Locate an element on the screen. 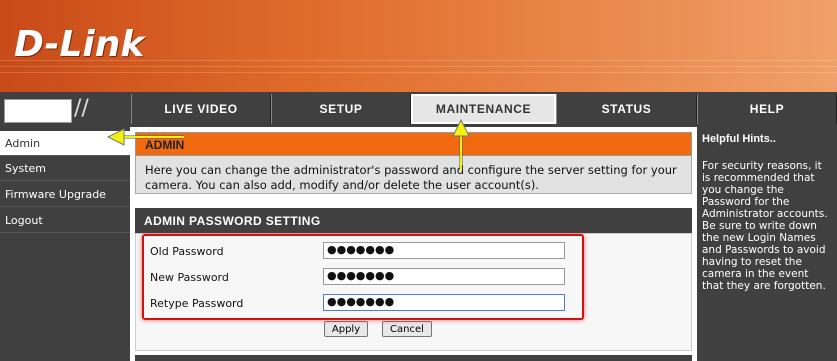 The height and width of the screenshot is (361, 837). sidebar-item-system: System is located at coordinates (65, 168).